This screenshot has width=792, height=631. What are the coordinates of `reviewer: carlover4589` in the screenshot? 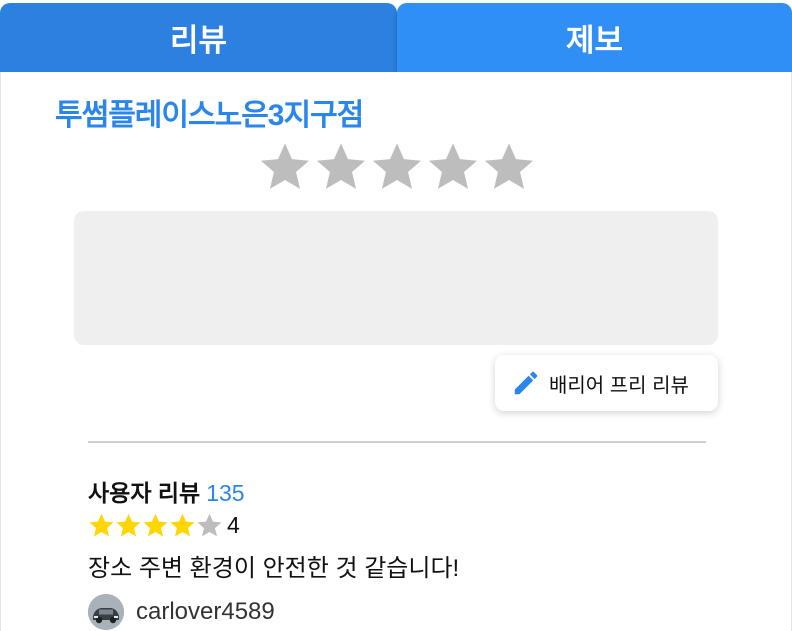 It's located at (181, 612).